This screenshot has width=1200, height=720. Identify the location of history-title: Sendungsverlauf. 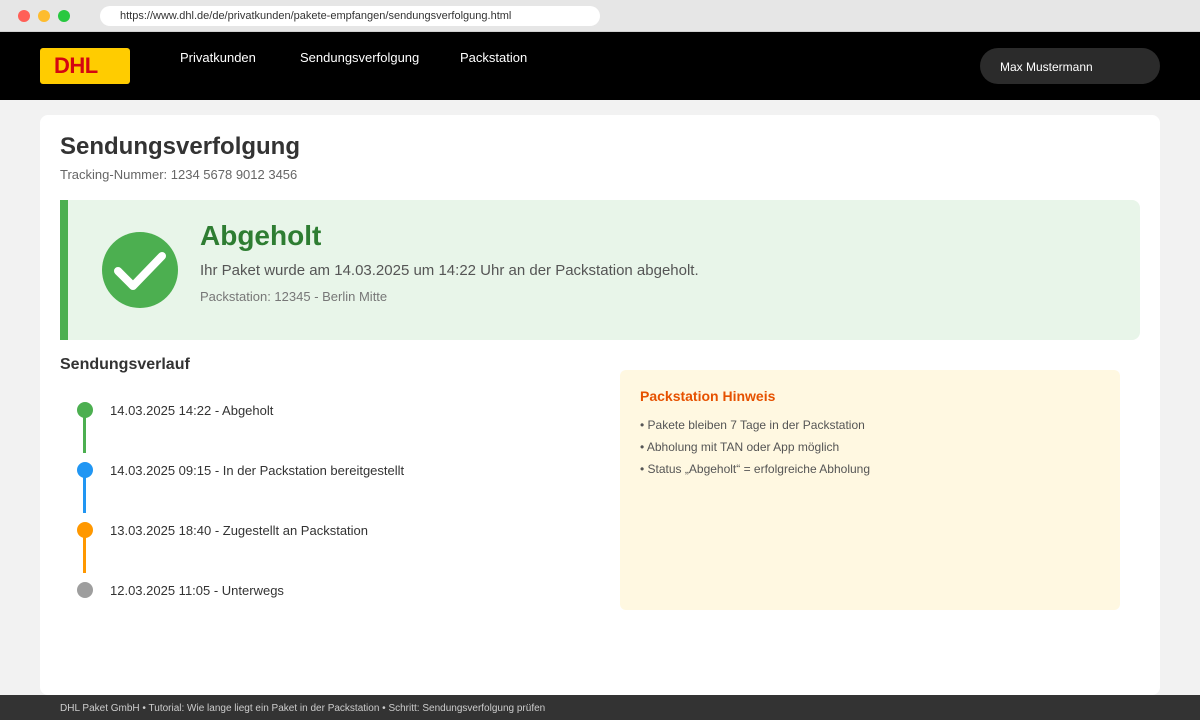
(125, 364).